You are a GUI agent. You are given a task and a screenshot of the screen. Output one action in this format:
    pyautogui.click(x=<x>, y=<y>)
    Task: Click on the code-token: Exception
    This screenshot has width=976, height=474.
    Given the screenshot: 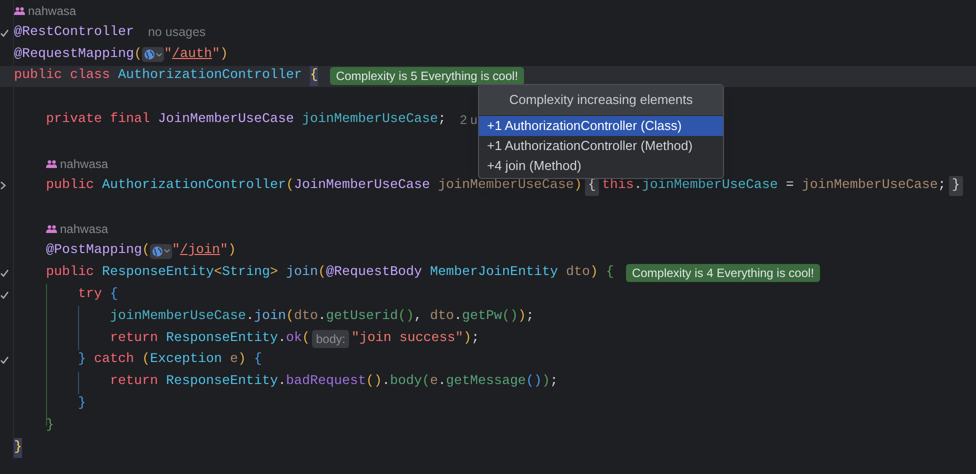 What is the action you would take?
    pyautogui.click(x=186, y=360)
    